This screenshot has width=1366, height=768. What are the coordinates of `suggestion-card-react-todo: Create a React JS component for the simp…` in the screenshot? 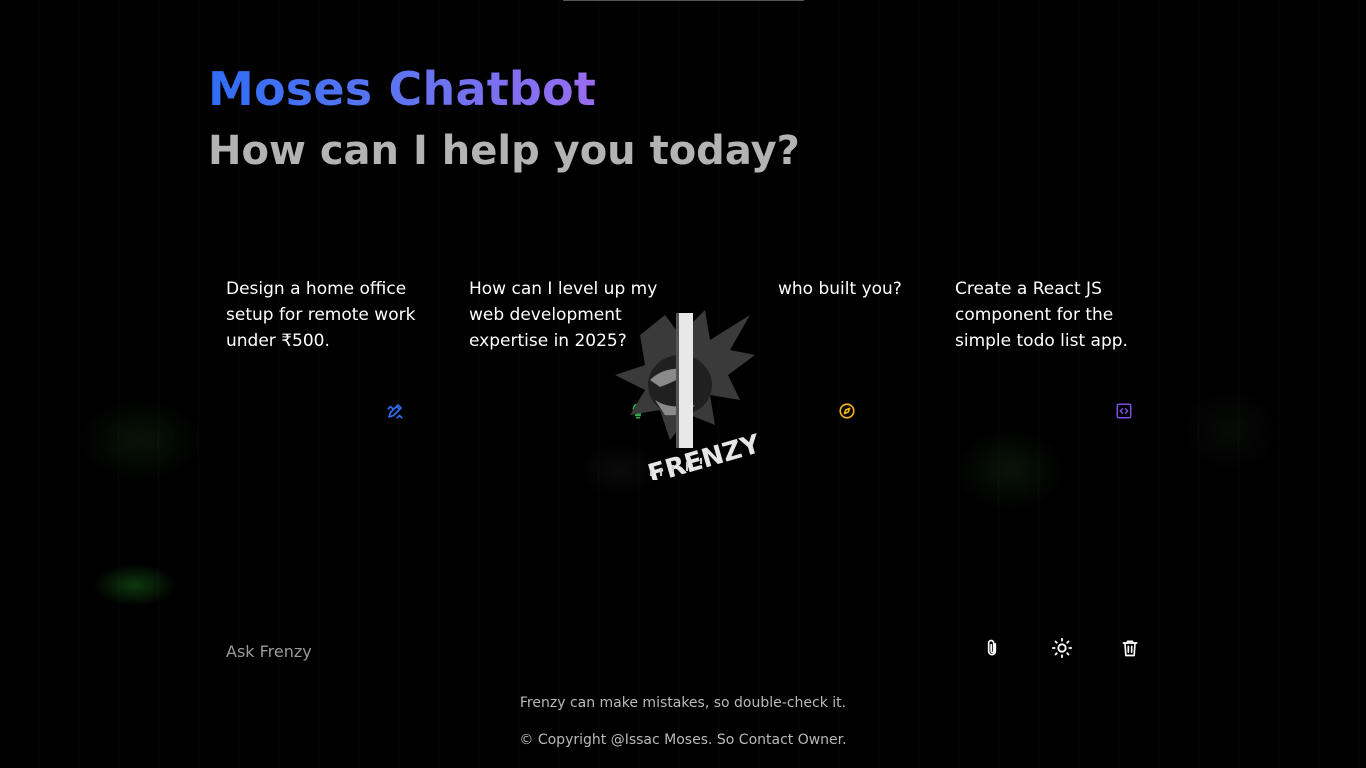 It's located at (1049, 348).